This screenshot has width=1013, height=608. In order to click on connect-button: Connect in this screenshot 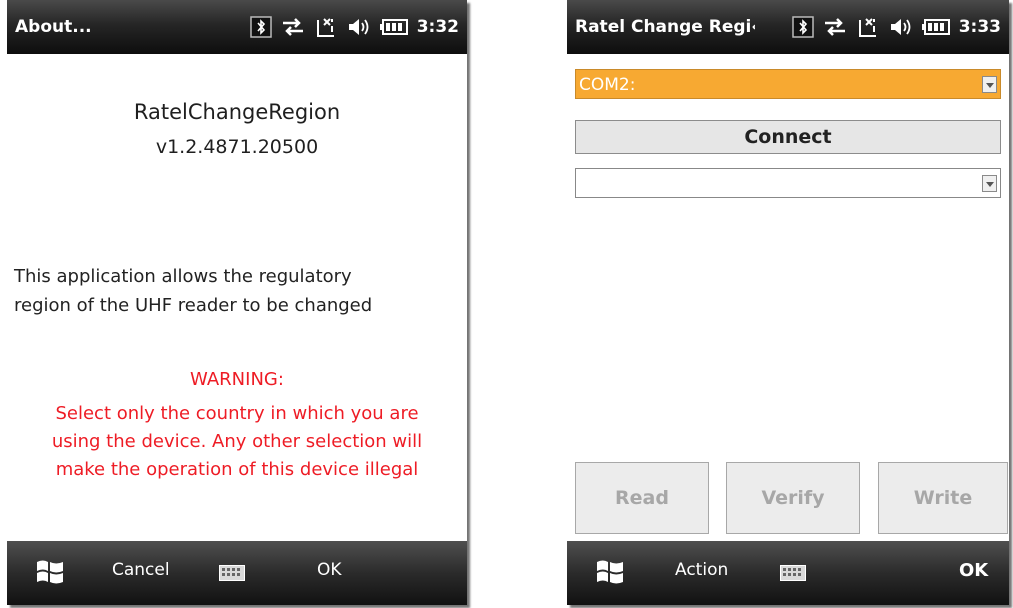, I will do `click(788, 137)`.